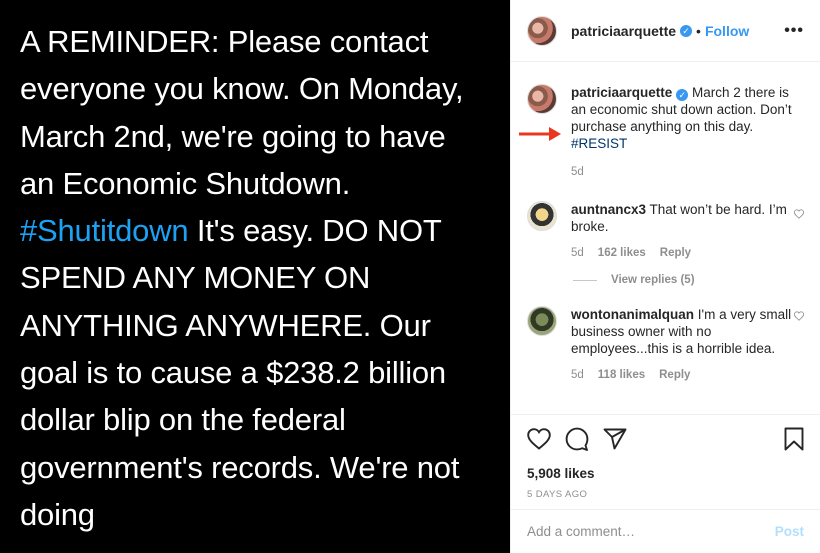 The image size is (820, 553). Describe the element at coordinates (599, 143) in the screenshot. I see `caption-hashtag: #RESIST` at that location.